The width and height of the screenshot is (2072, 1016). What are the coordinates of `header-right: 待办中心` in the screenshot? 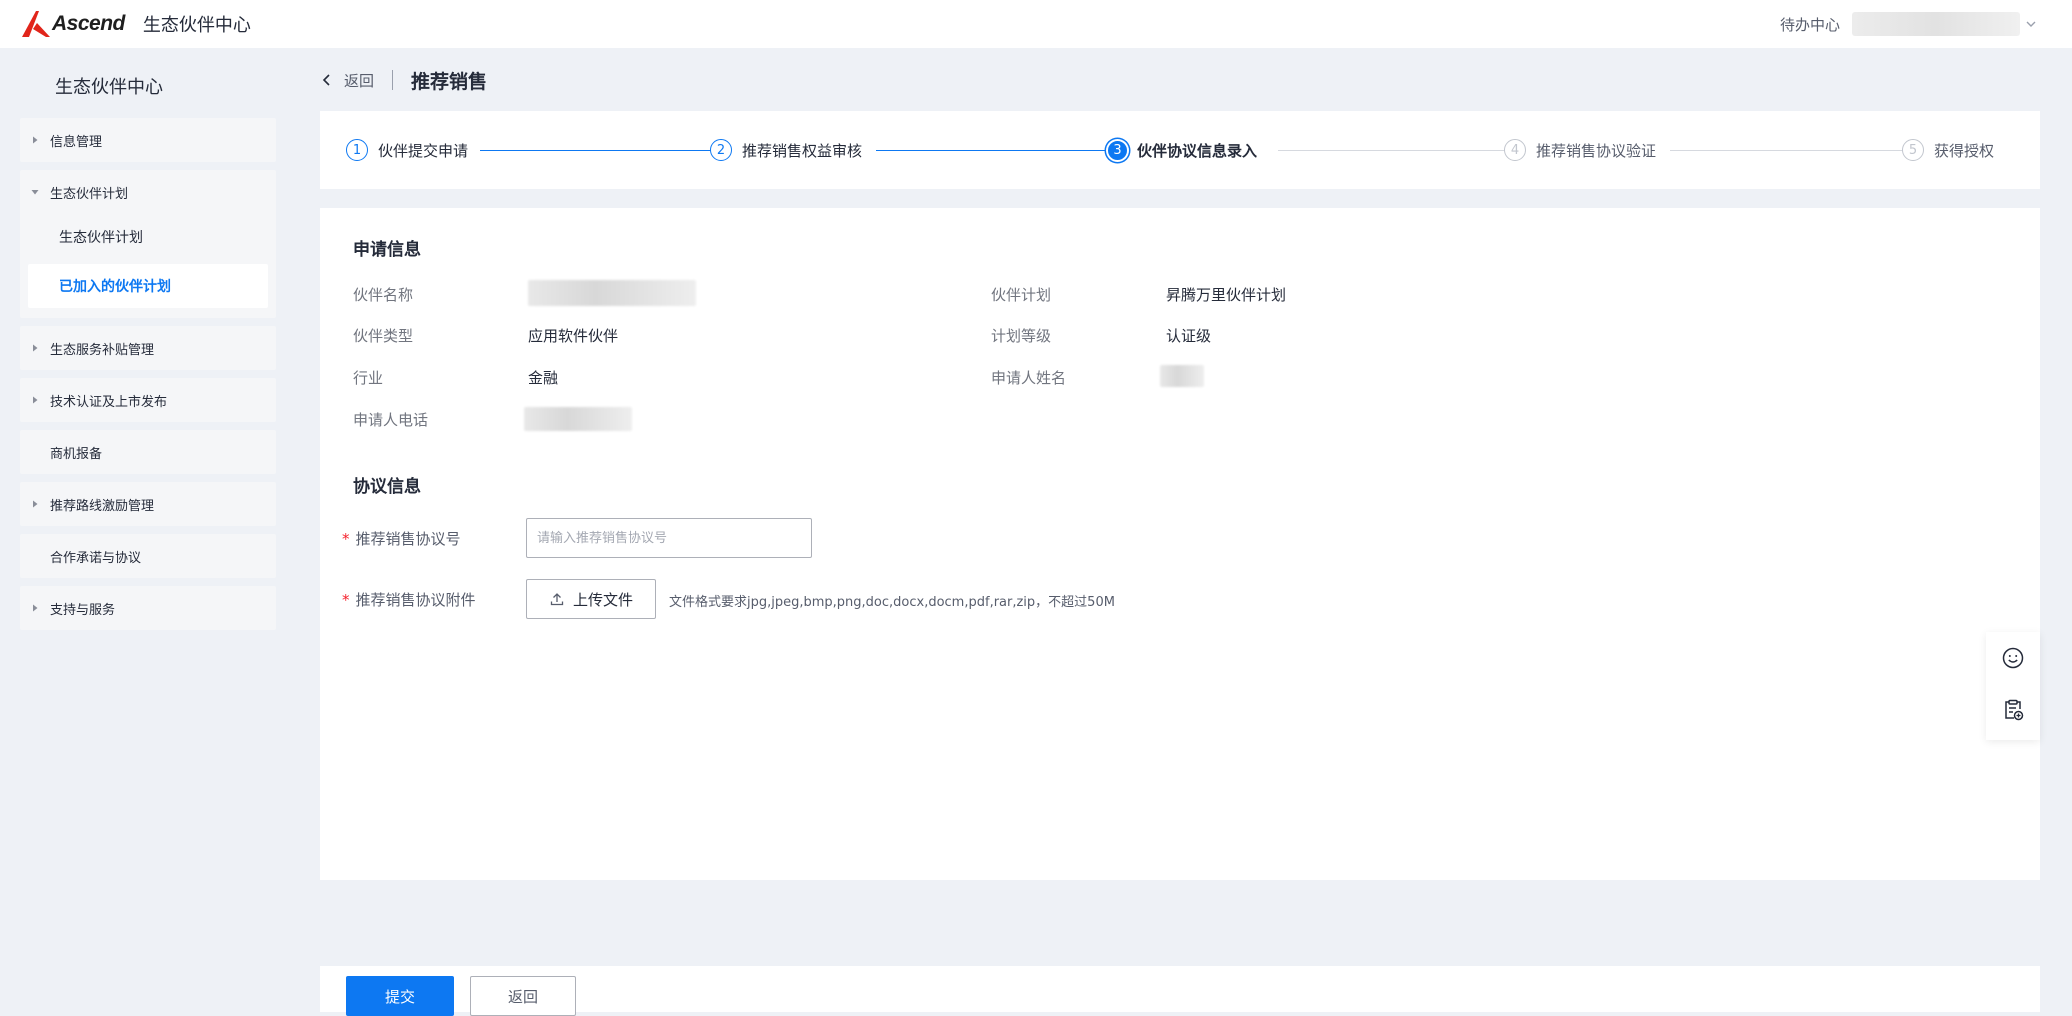 It's located at (1909, 24).